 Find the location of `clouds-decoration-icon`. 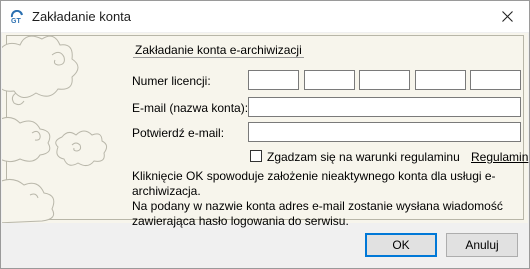

clouds-decoration-icon is located at coordinates (55, 129).